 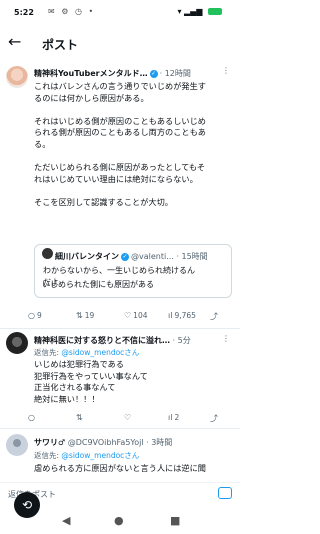 I want to click on reply2-author-line: サワリ♂ @DC9VOibhFa5Yojl · 3時間, so click(x=103, y=442).